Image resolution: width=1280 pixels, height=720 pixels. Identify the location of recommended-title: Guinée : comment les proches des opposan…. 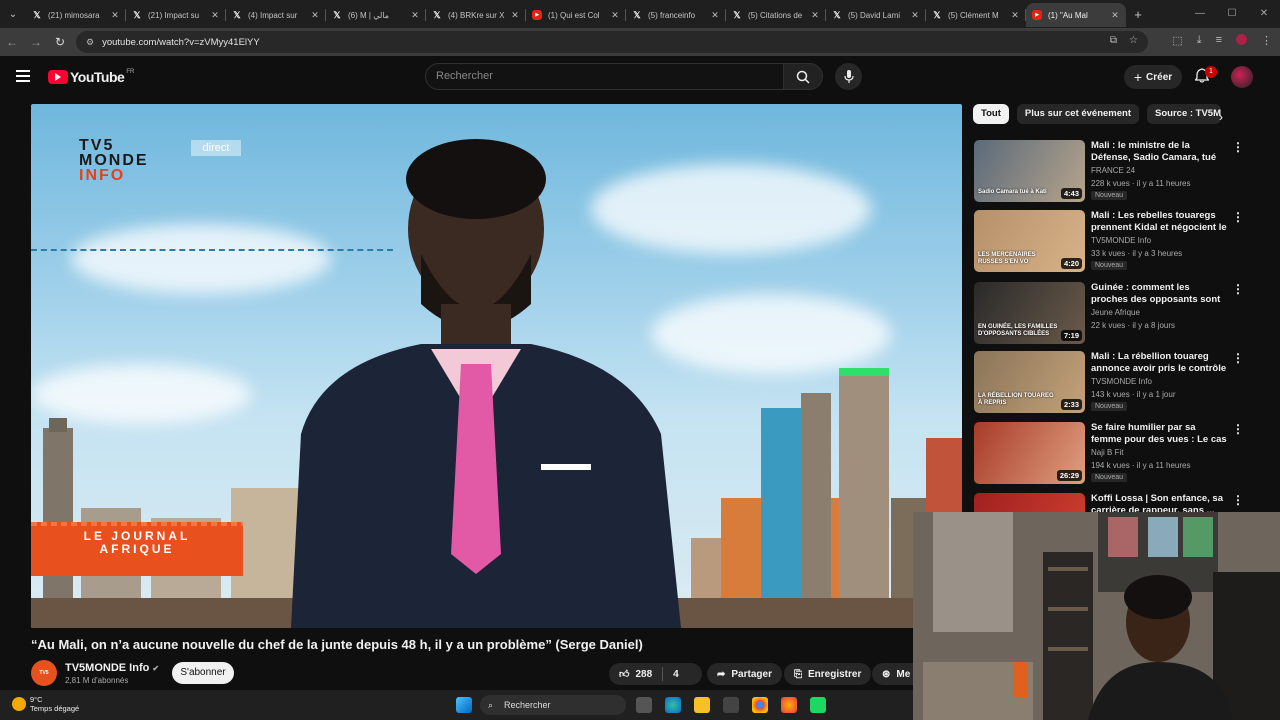
(1159, 294).